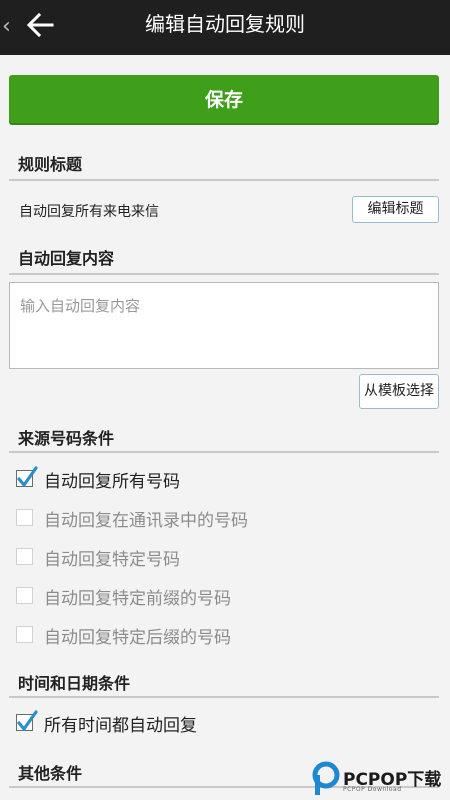 This screenshot has width=450, height=800. What do you see at coordinates (112, 482) in the screenshot?
I see `checkbox-label: 自动回复所有号码` at bounding box center [112, 482].